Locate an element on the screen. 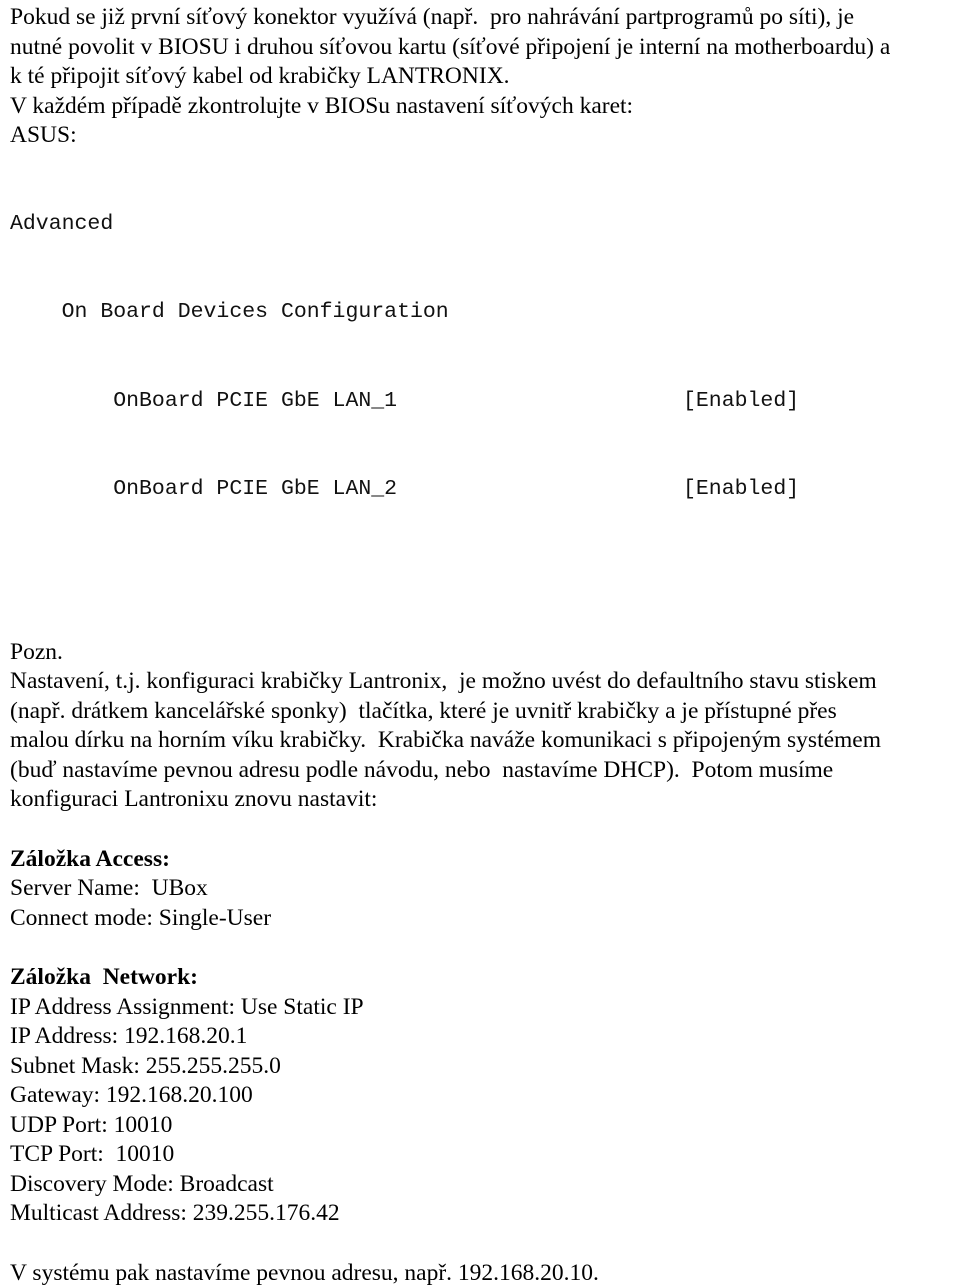 The width and height of the screenshot is (960, 1288). bios-item-lan2-label: OnBoard PCIE GbE LAN_2 is located at coordinates (255, 489).